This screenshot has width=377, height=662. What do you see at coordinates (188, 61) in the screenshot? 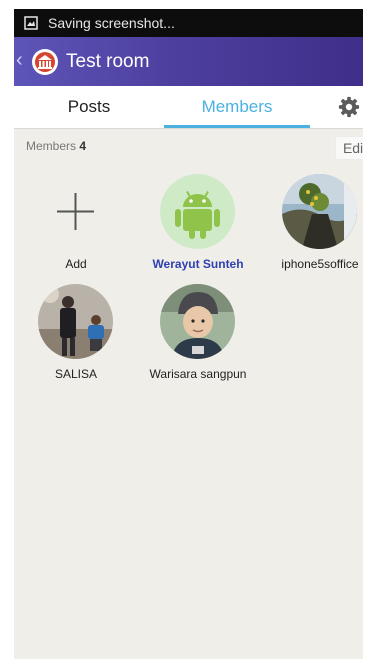
I see `app-bar: ‹ Test room` at bounding box center [188, 61].